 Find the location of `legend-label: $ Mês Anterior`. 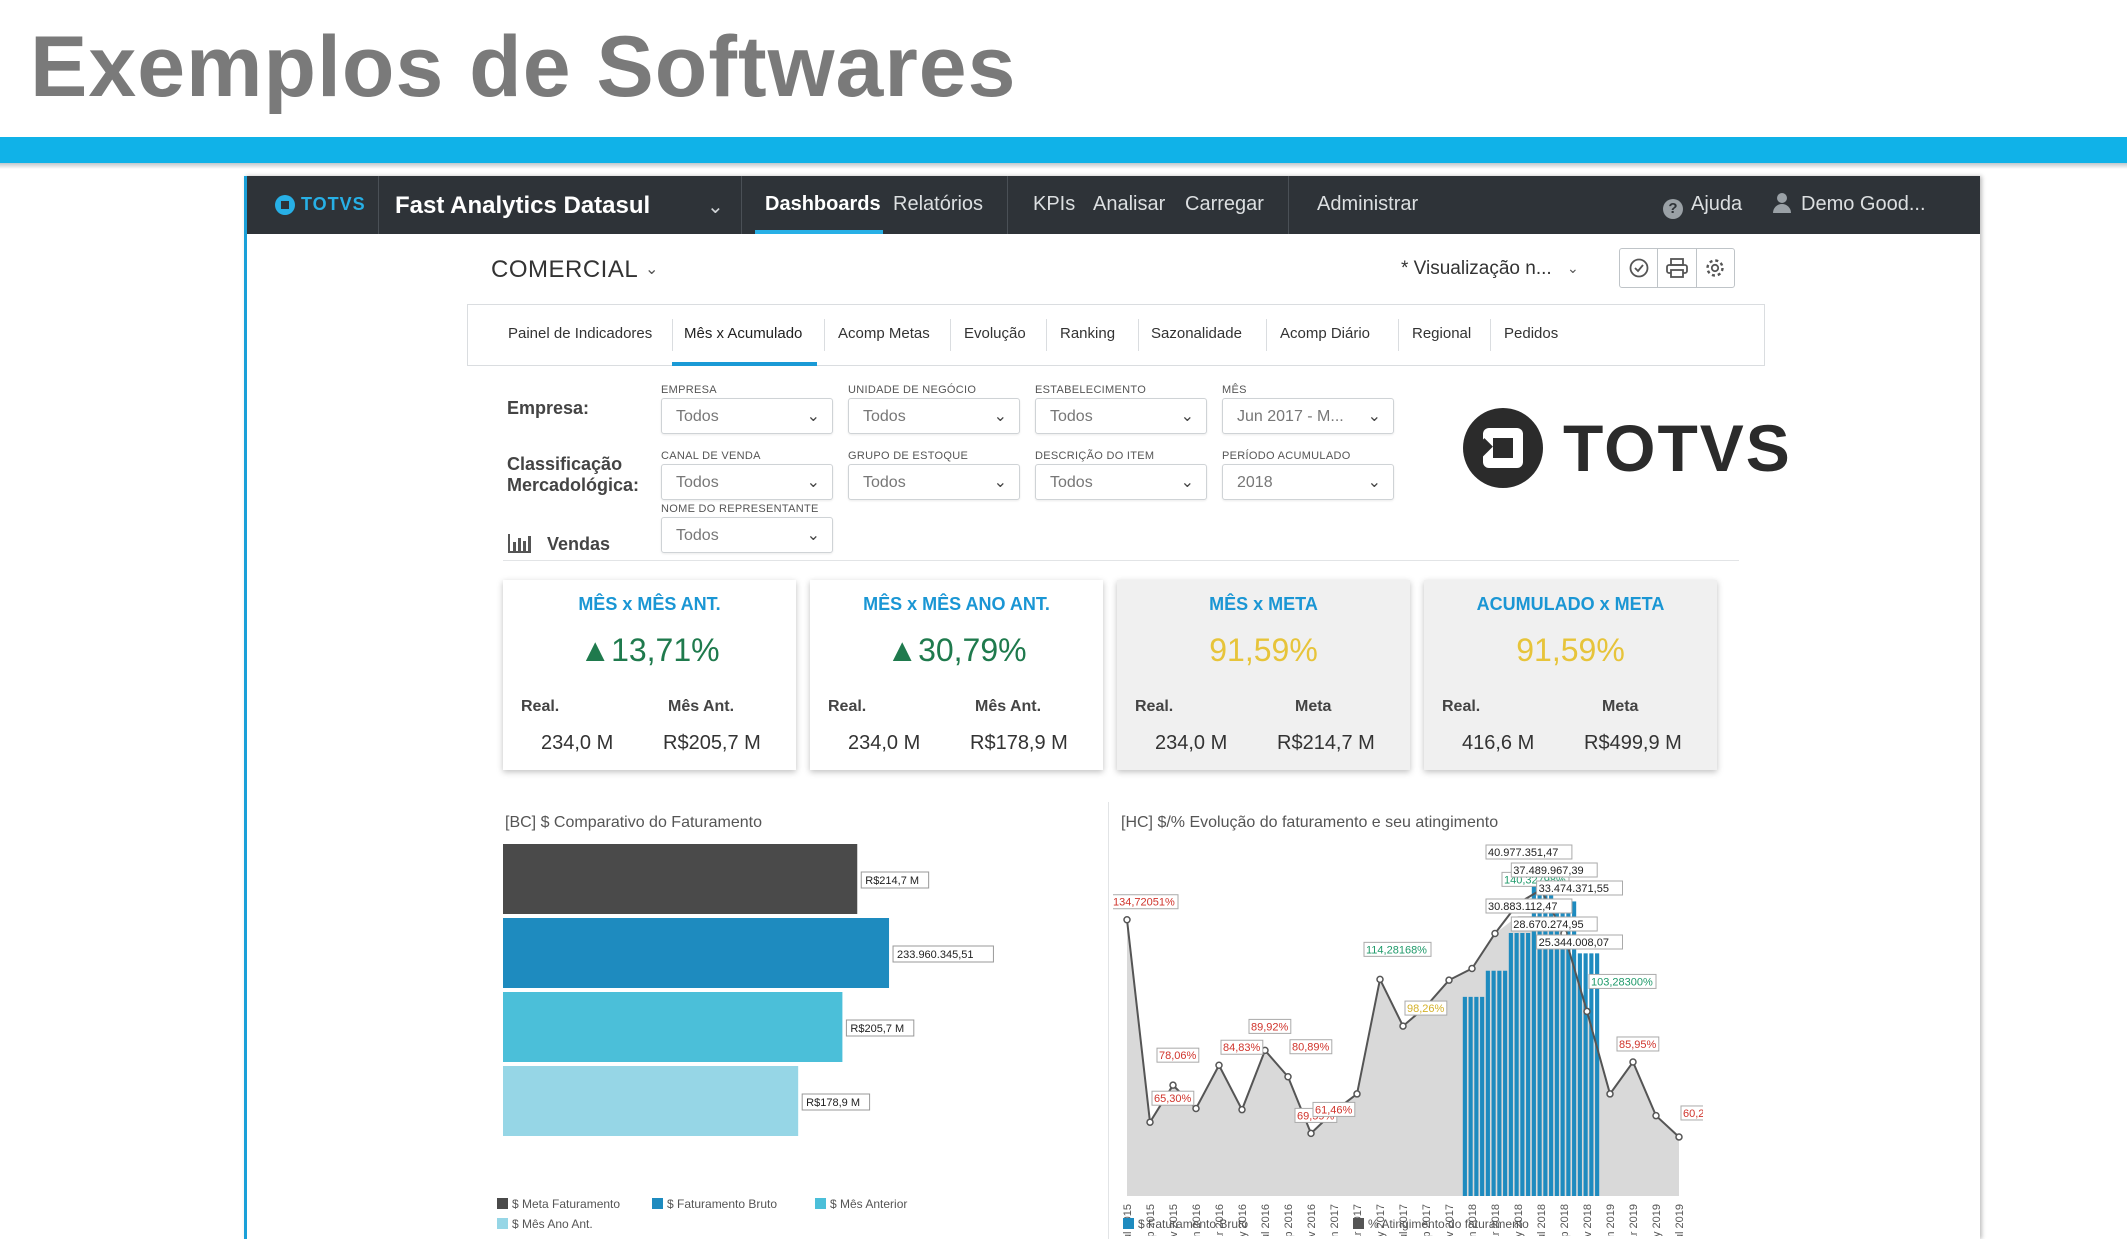

legend-label: $ Mês Anterior is located at coordinates (868, 1204).